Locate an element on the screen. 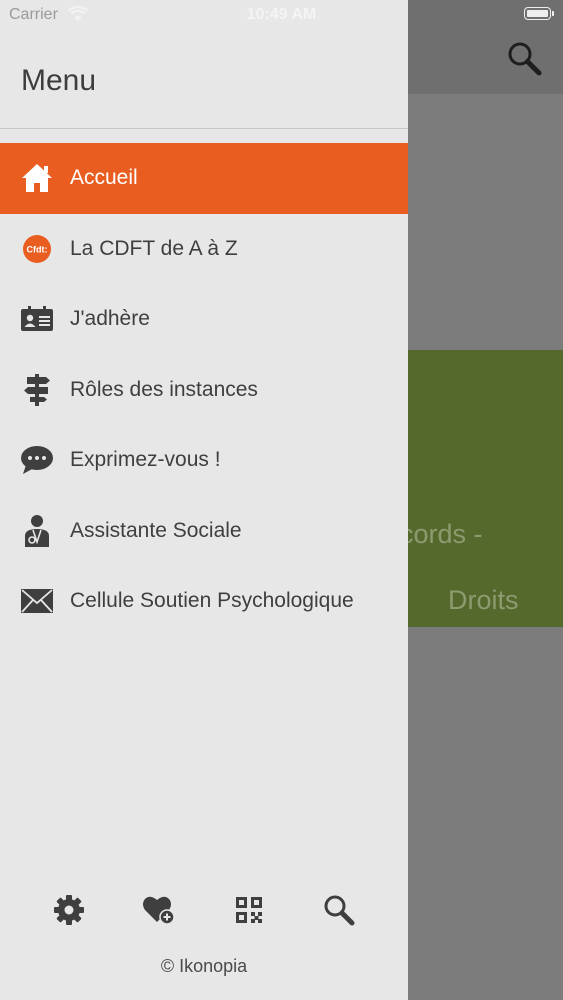 The image size is (563, 1000). menu-item-label: Assistante Sociale is located at coordinates (156, 530).